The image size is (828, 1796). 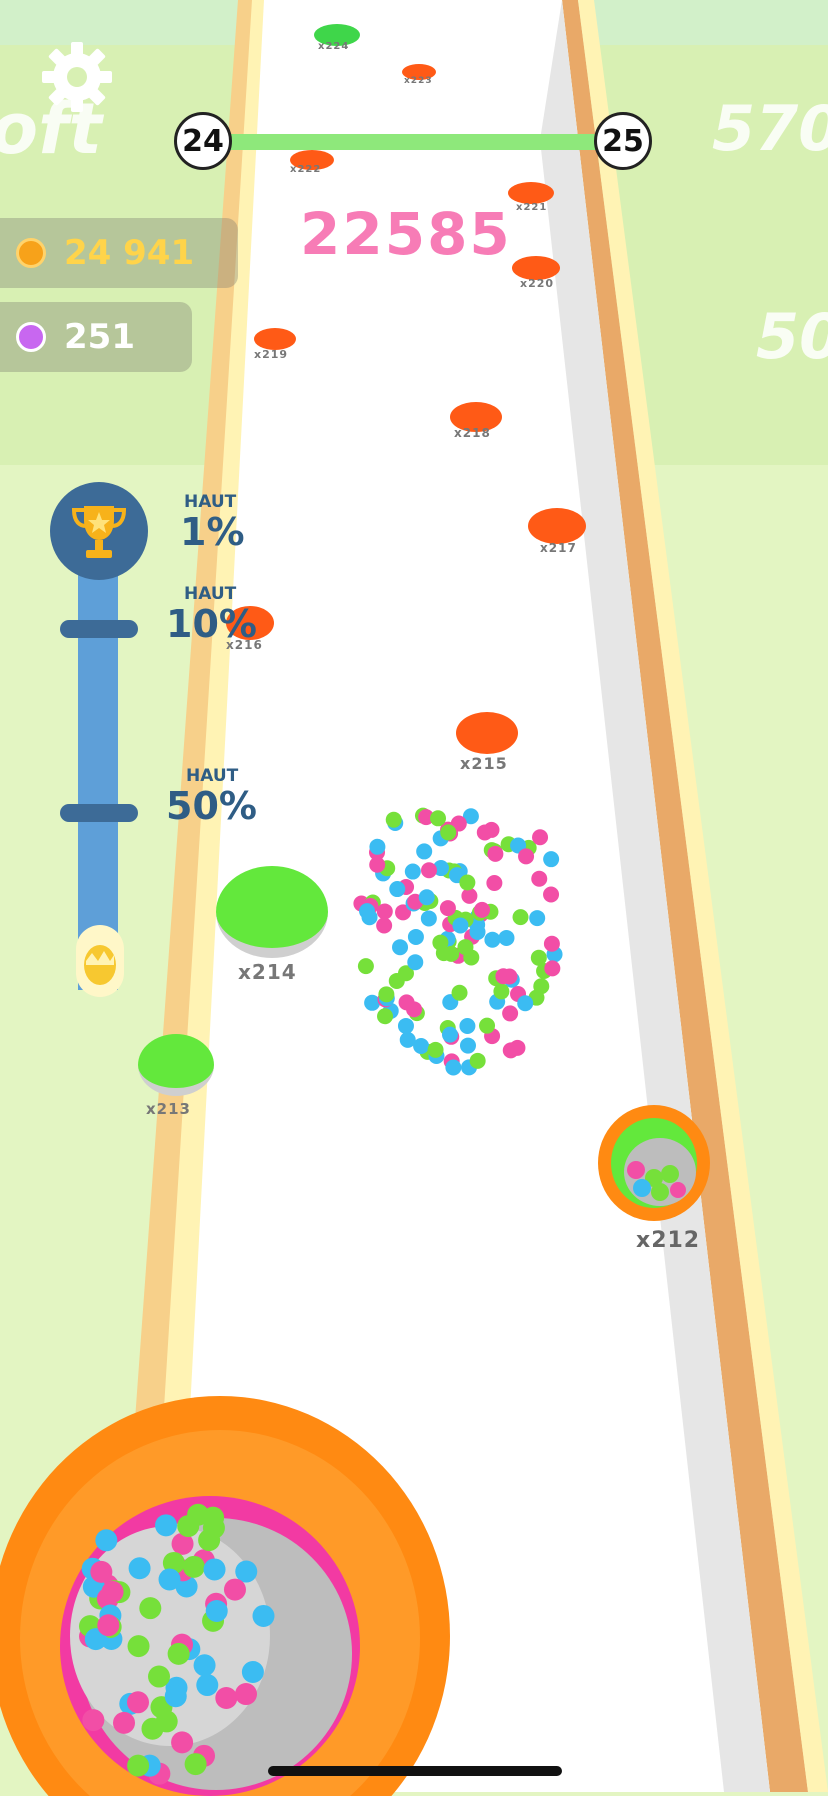 I want to click on gem-icon, so click(x=31, y=337).